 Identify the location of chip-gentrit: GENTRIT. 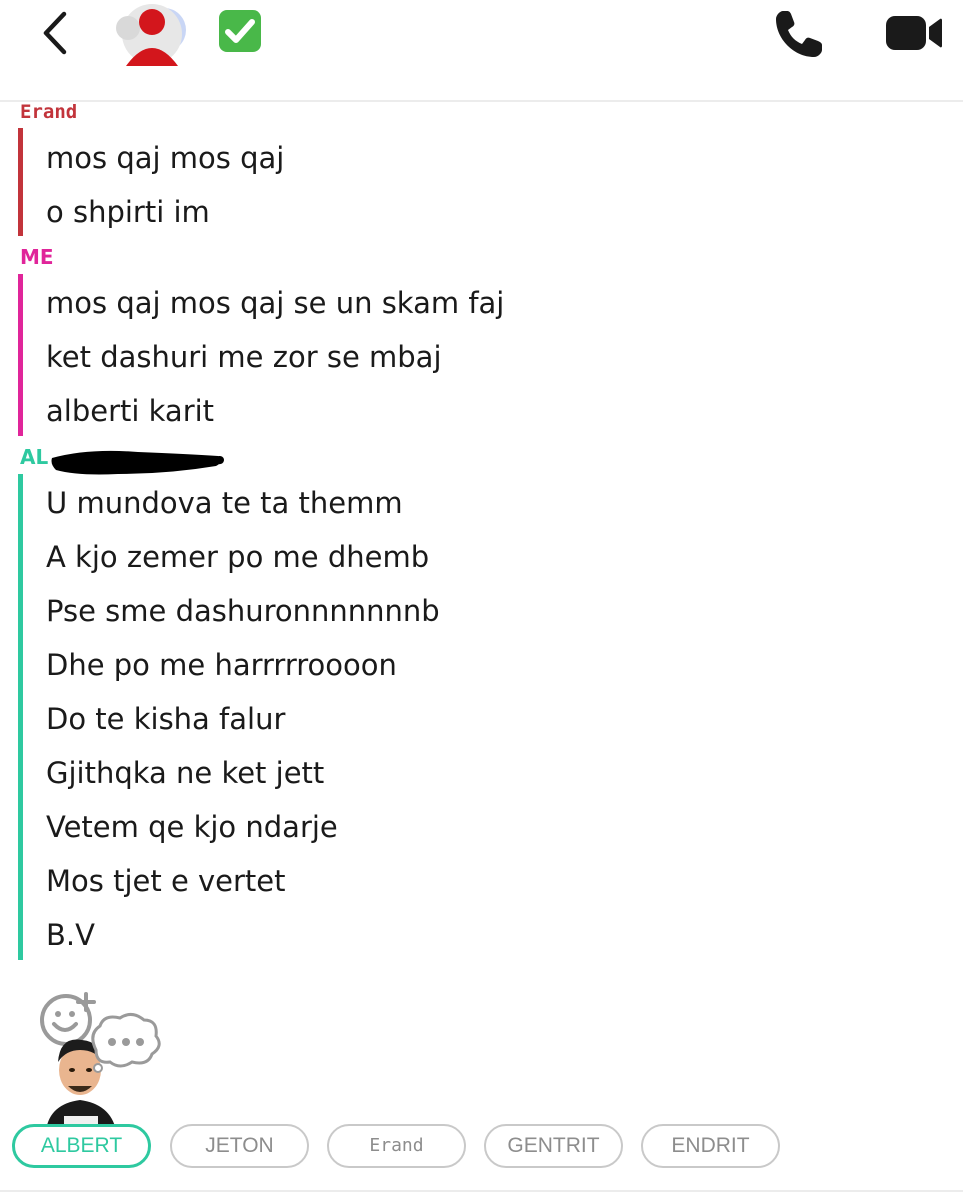
(553, 1146).